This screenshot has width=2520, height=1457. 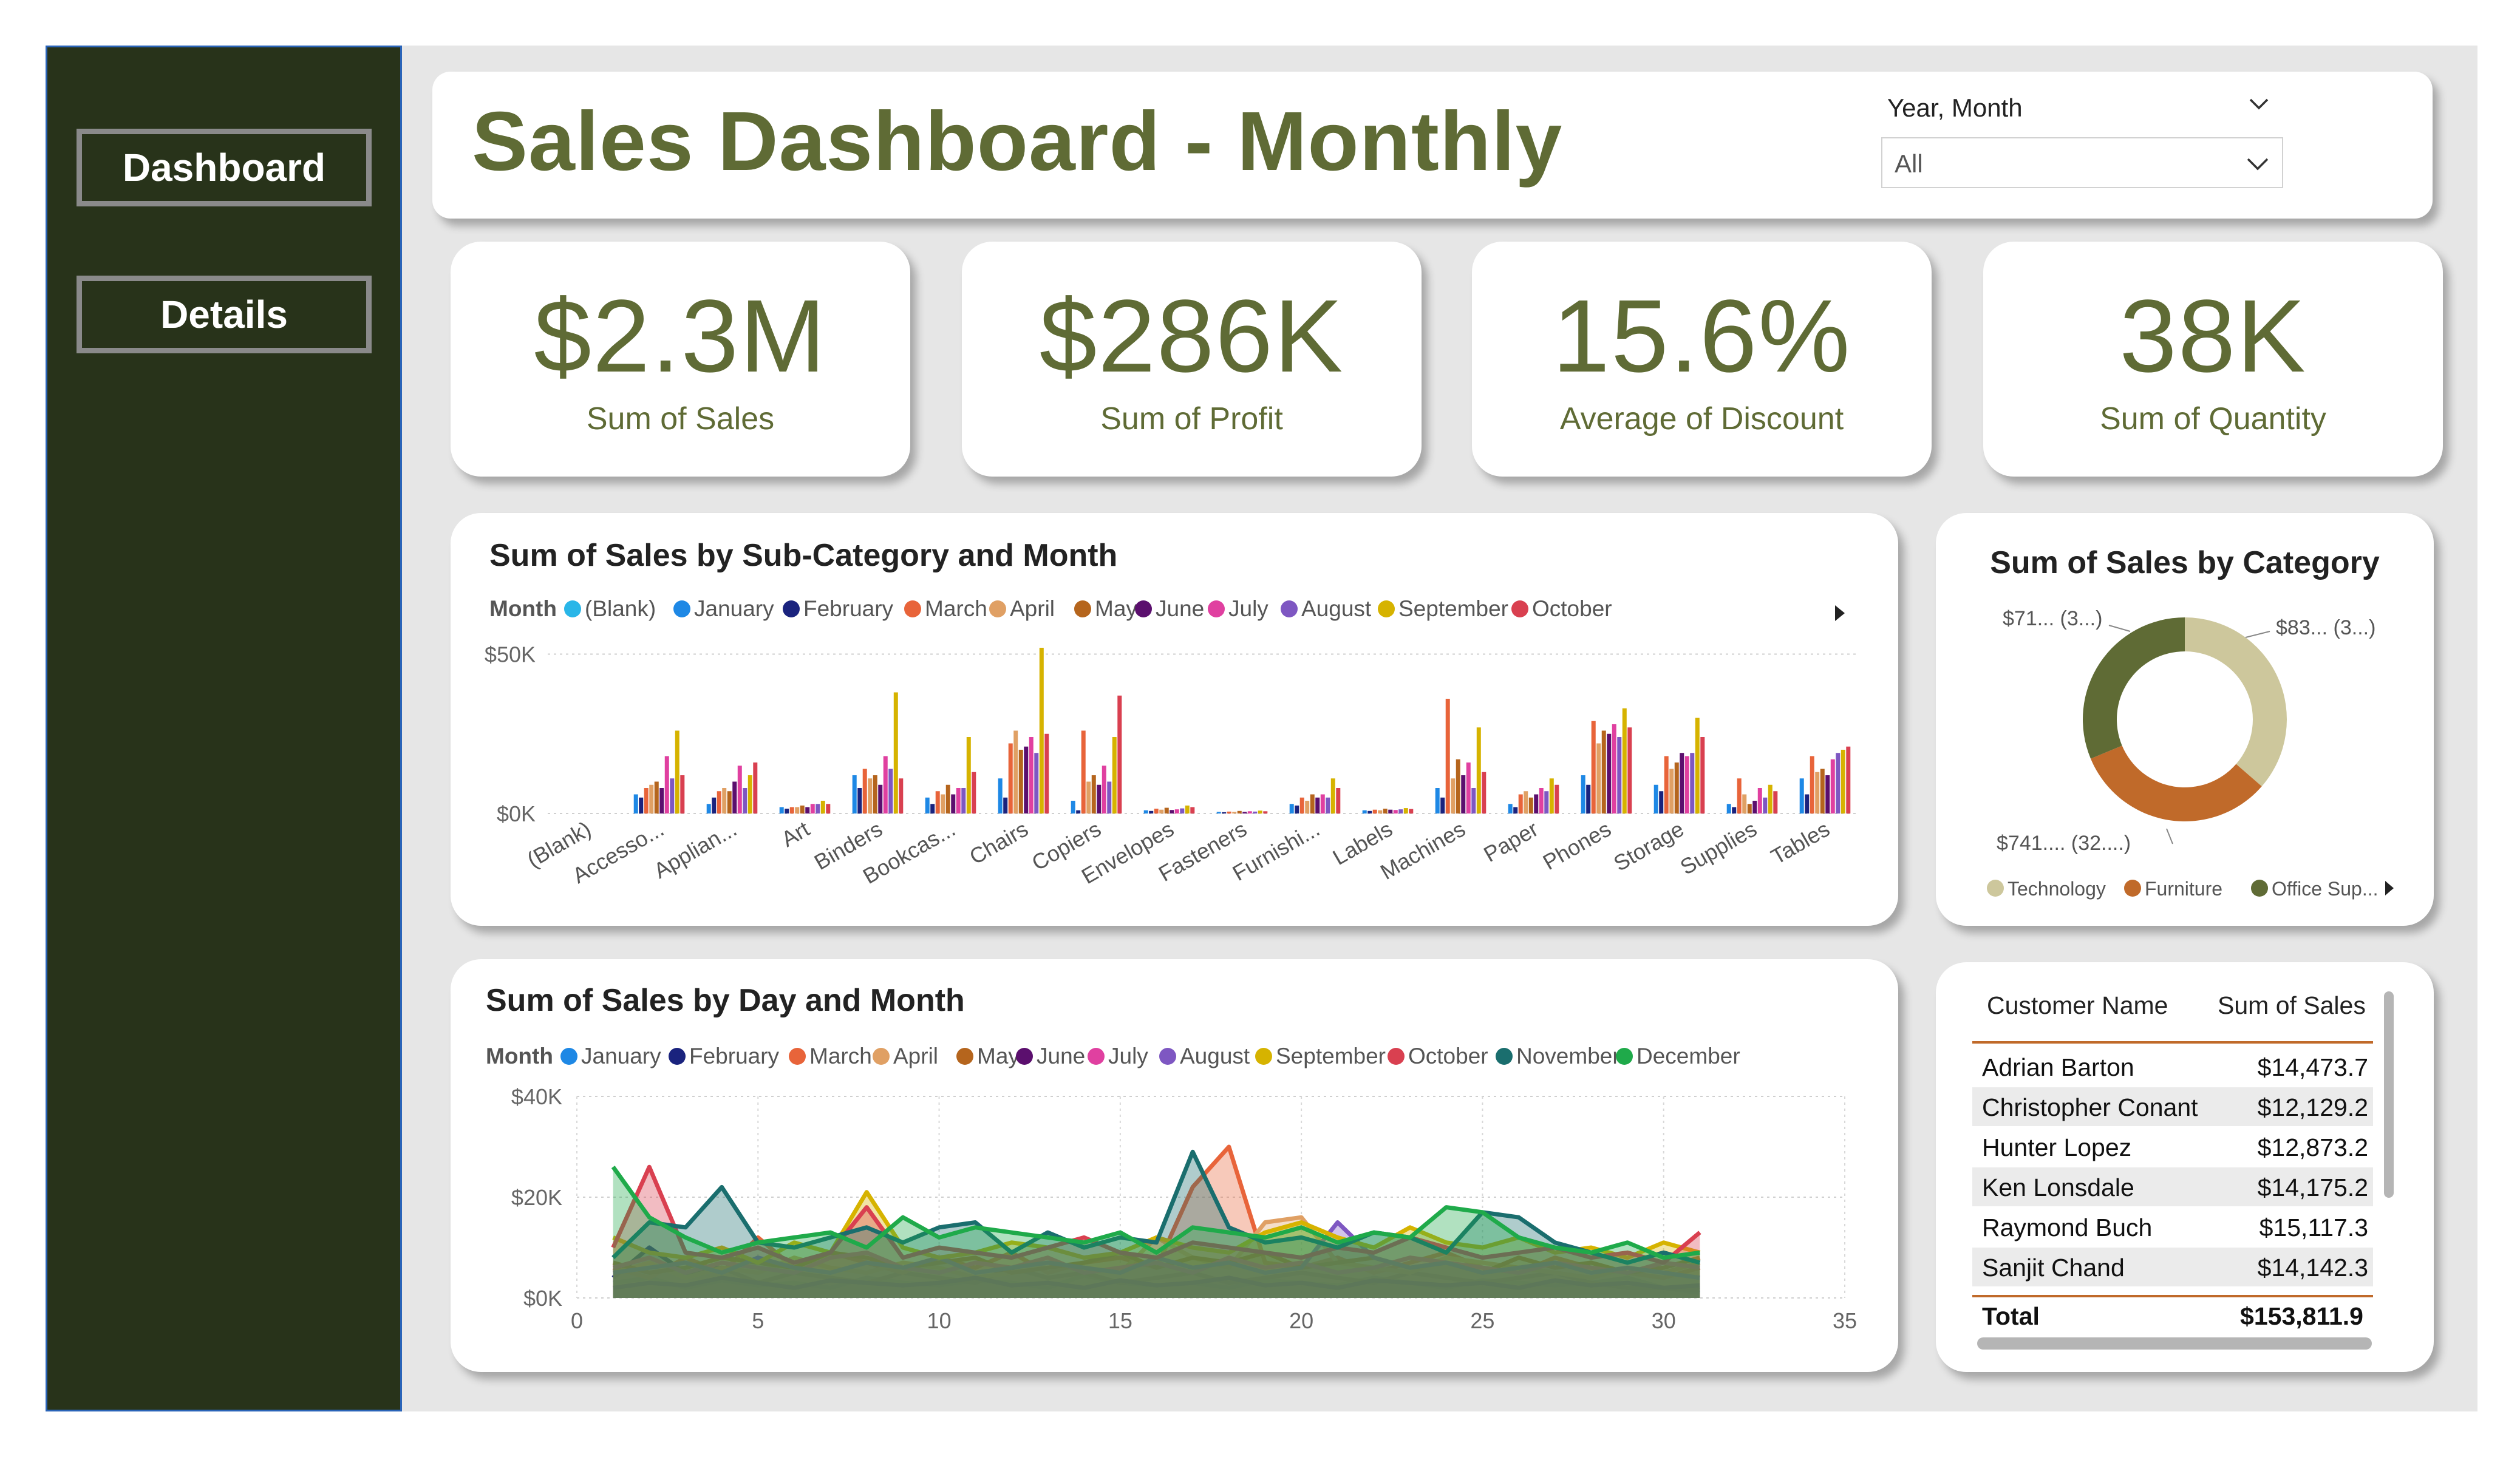 What do you see at coordinates (2213, 418) in the screenshot?
I see `kpi-label: Sum of Quantity` at bounding box center [2213, 418].